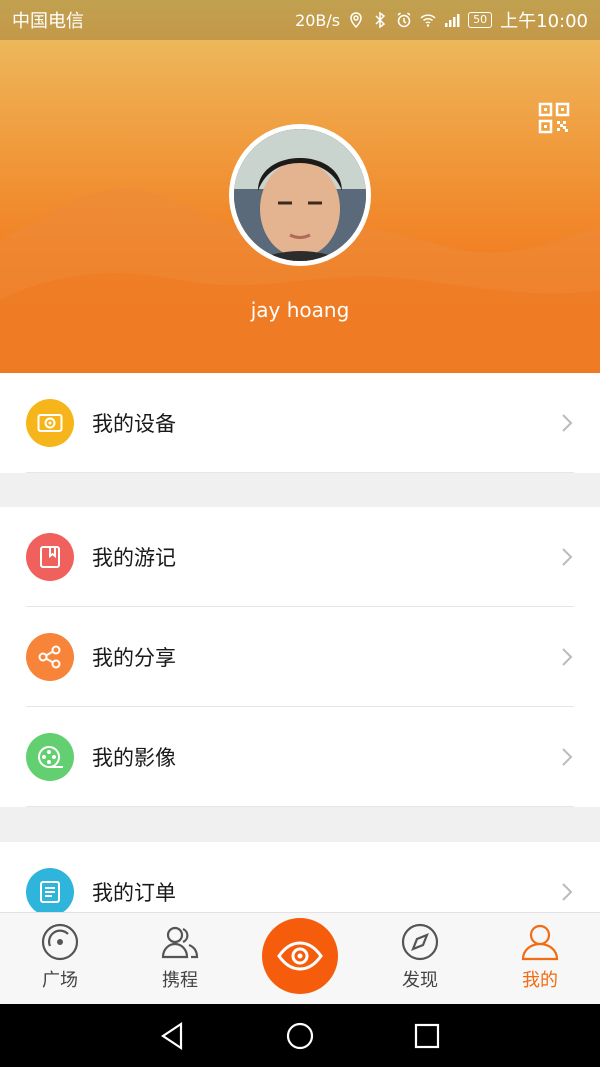 The width and height of the screenshot is (600, 1067). I want to click on menu-item-my-device: 我的设备, so click(300, 423).